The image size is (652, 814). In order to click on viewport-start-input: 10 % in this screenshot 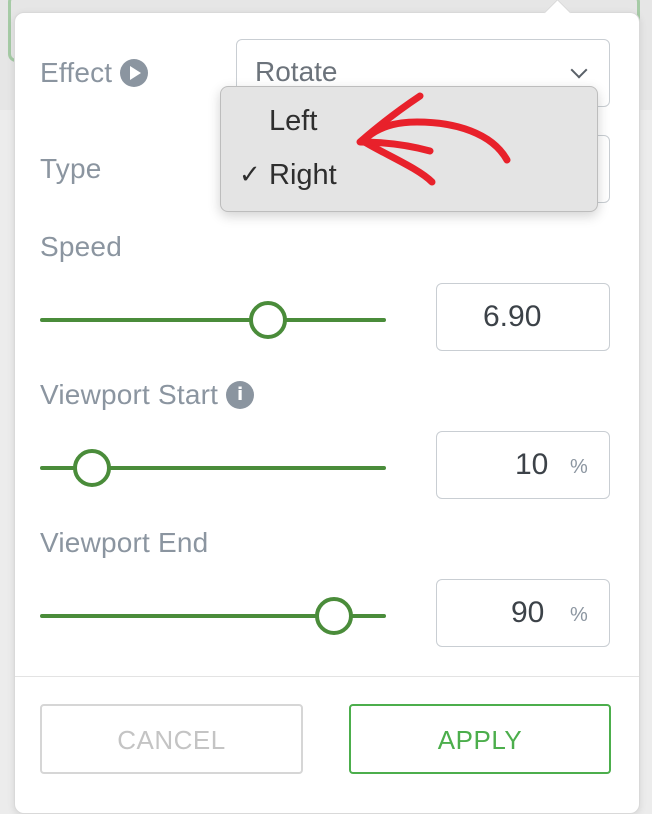, I will do `click(523, 465)`.